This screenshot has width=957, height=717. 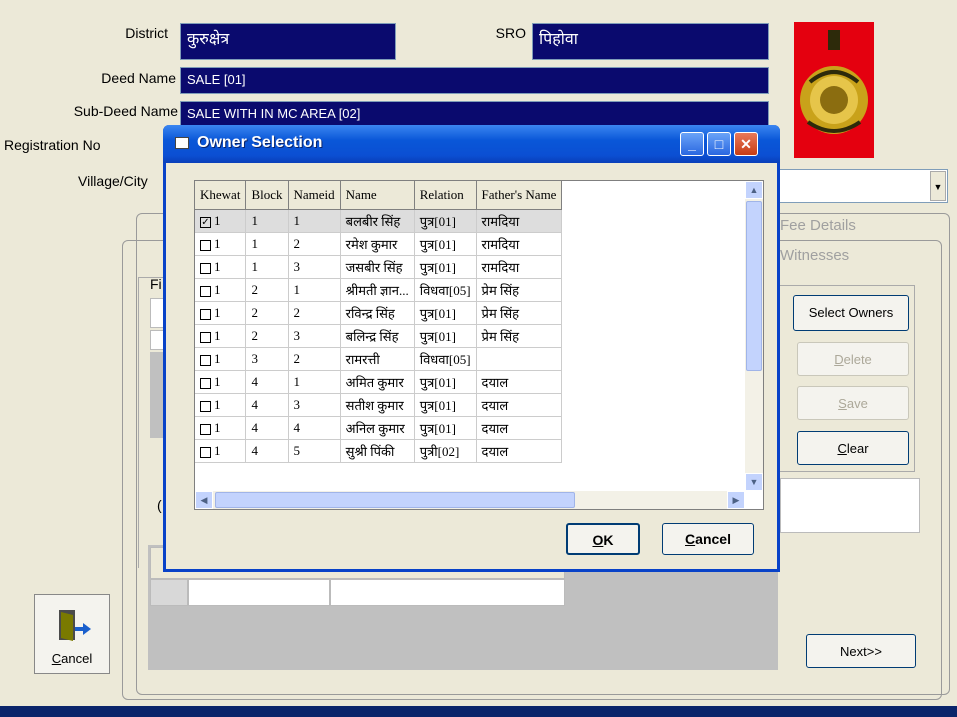 I want to click on delete-button: Delete, so click(x=853, y=359).